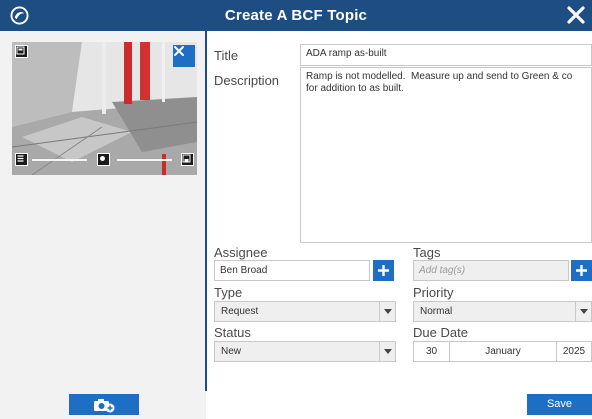  I want to click on title-label: Title, so click(226, 55).